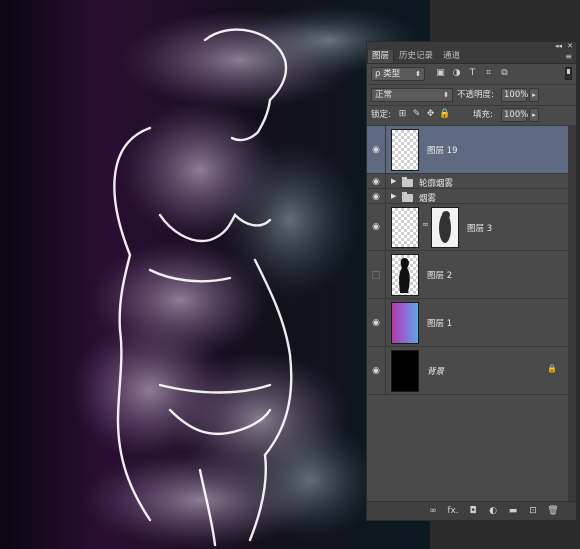 Image resolution: width=580 pixels, height=549 pixels. What do you see at coordinates (533, 511) in the screenshot?
I see `new-layer-icon: ⊡` at bounding box center [533, 511].